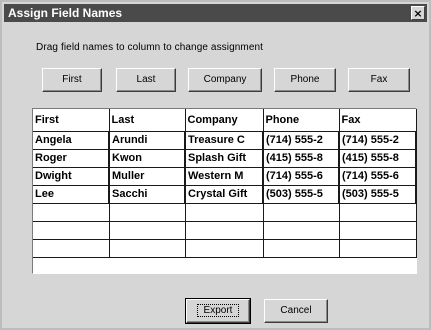 This screenshot has height=330, width=431. I want to click on table-cell: Angela, so click(71, 140).